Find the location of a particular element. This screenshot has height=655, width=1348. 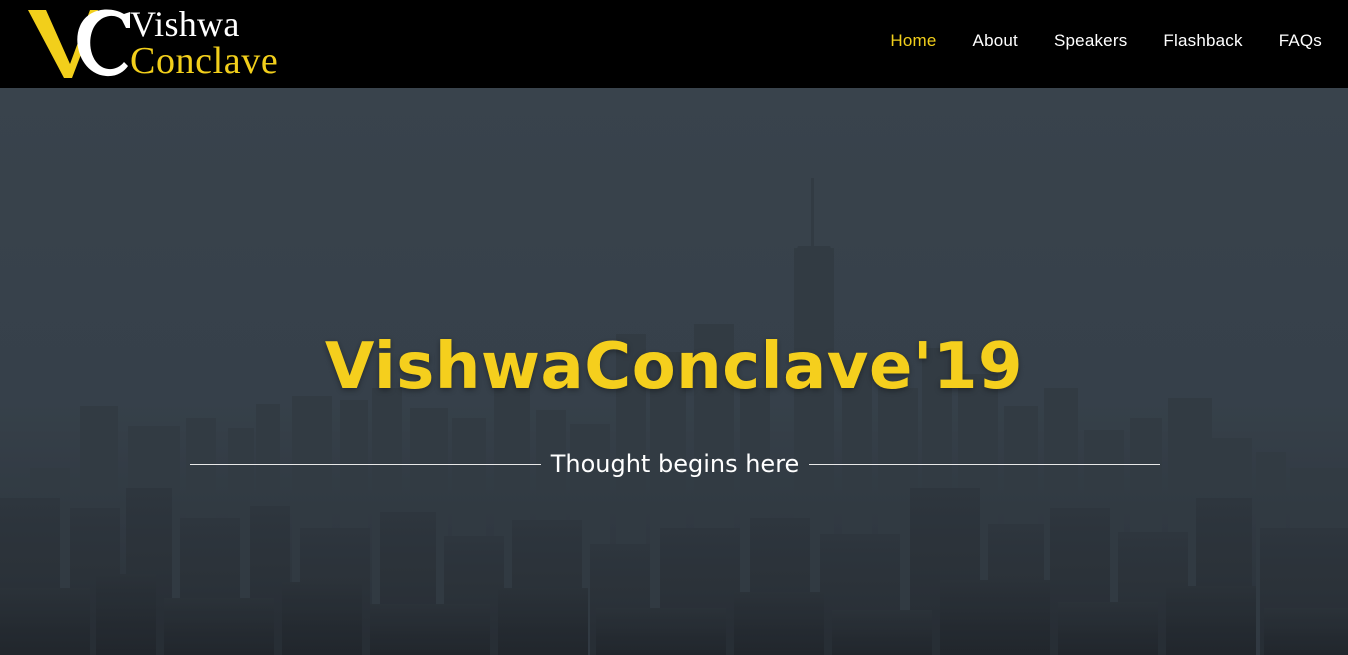

nav-item-flashback: Flashback is located at coordinates (1202, 41).